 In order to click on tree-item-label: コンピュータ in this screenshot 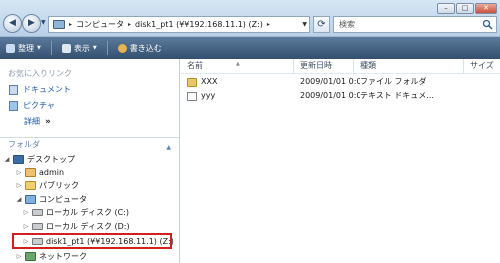, I will do `click(63, 199)`.